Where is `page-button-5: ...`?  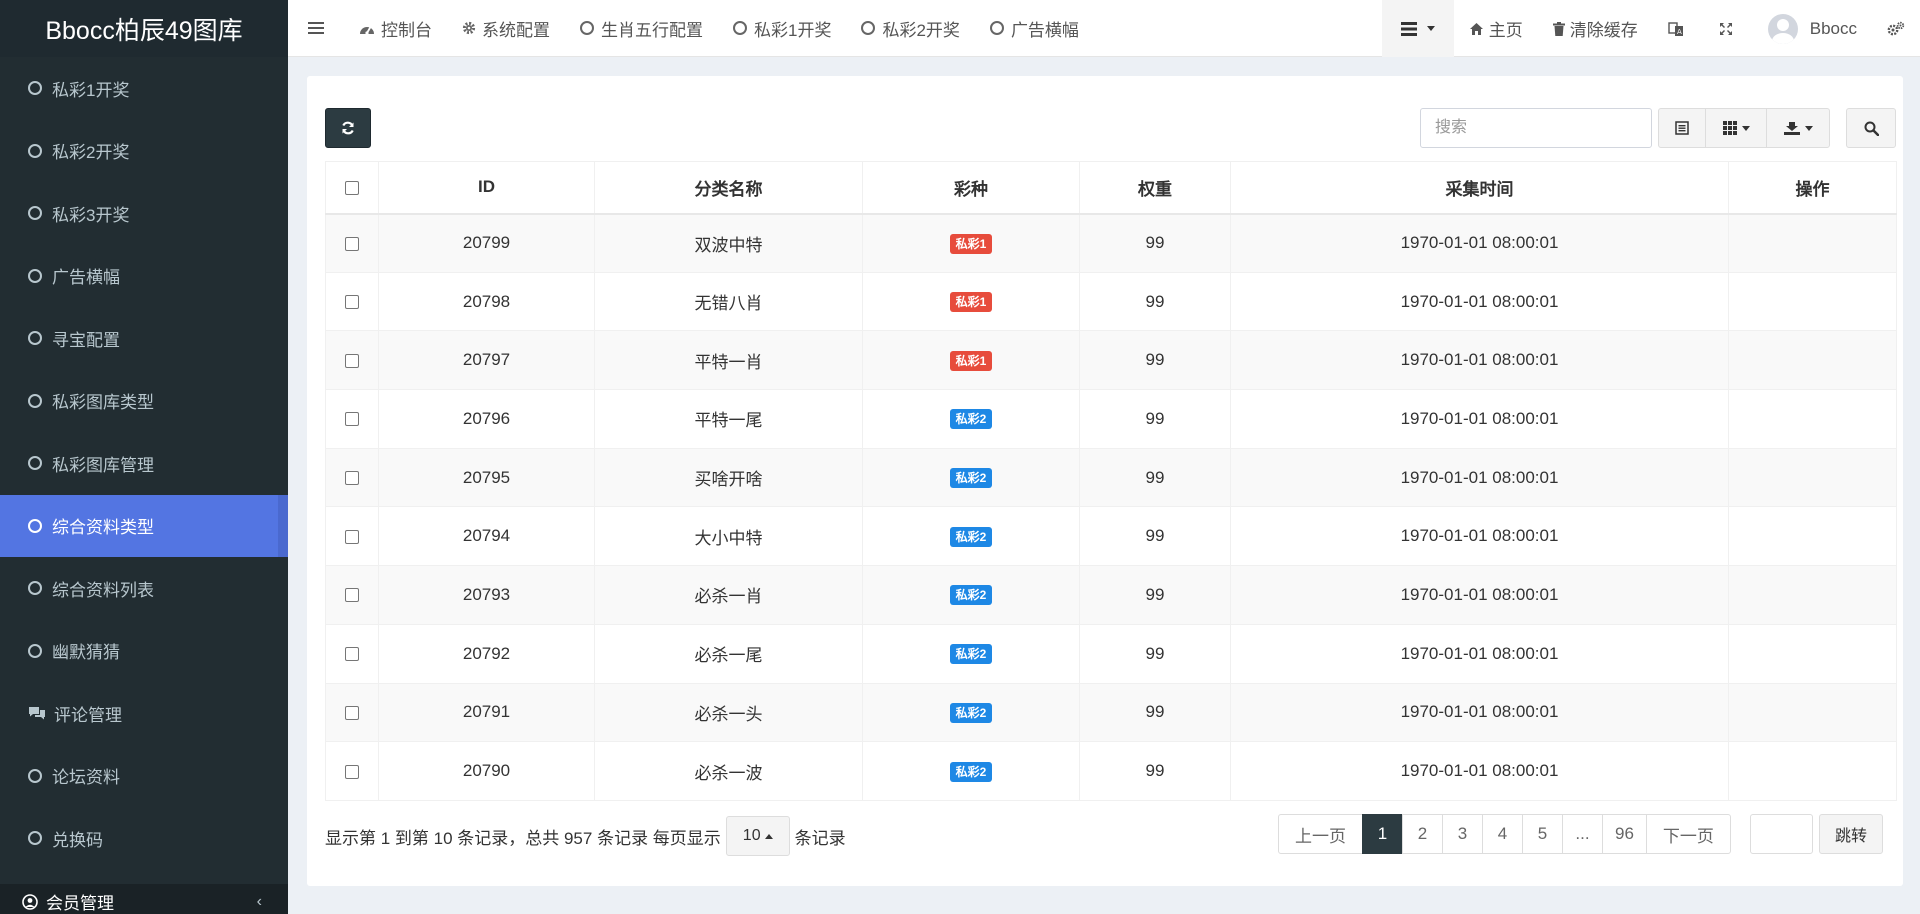 page-button-5: ... is located at coordinates (1582, 834).